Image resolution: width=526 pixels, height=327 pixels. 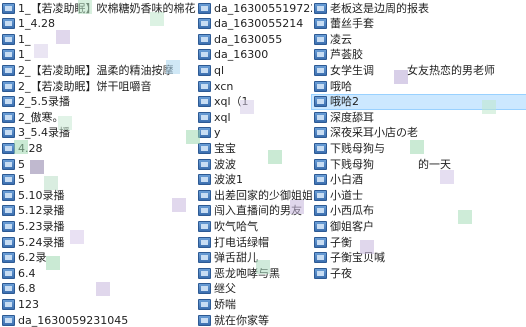 What do you see at coordinates (254, 148) in the screenshot?
I see `file-item: 宝宝` at bounding box center [254, 148].